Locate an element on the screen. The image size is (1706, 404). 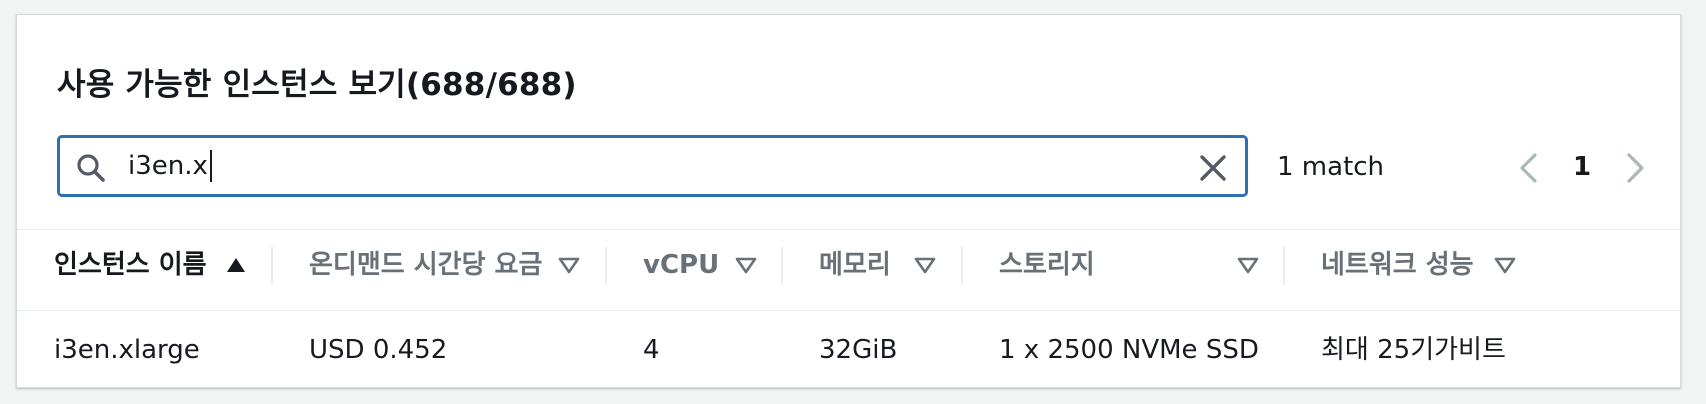
cell-vcpu: 4 is located at coordinates (651, 350).